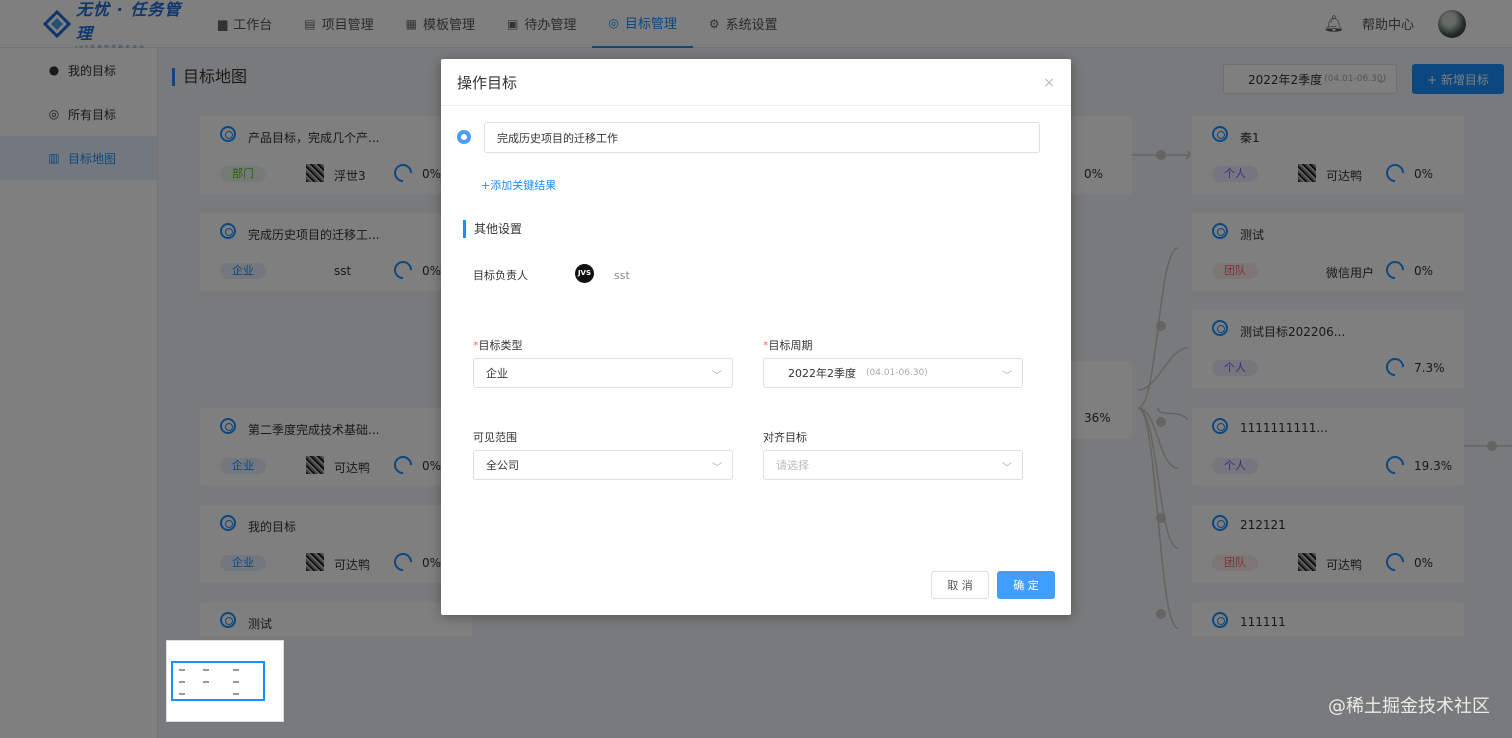  Describe the element at coordinates (492, 229) in the screenshot. I see `section-title: 其他设置` at that location.